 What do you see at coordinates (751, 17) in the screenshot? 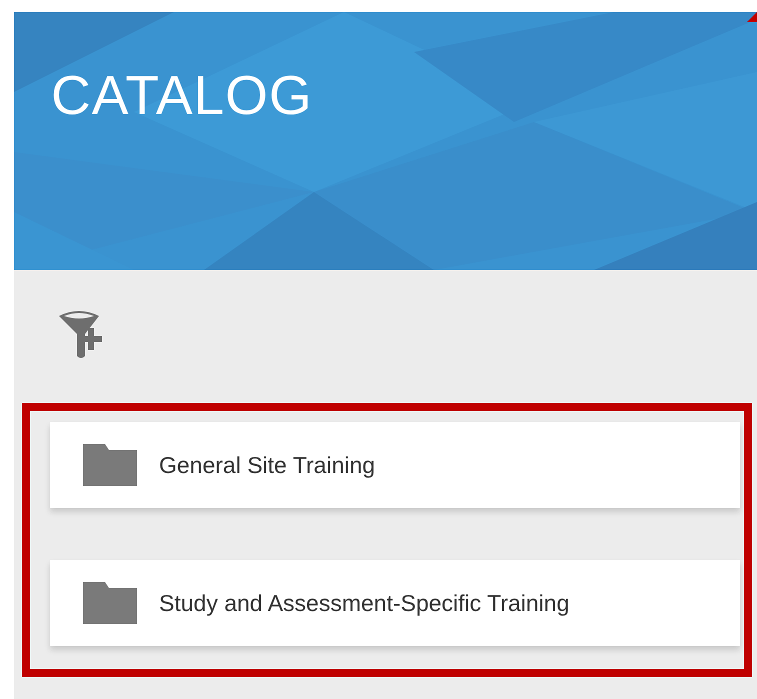
I see `corner-marker-icon` at bounding box center [751, 17].